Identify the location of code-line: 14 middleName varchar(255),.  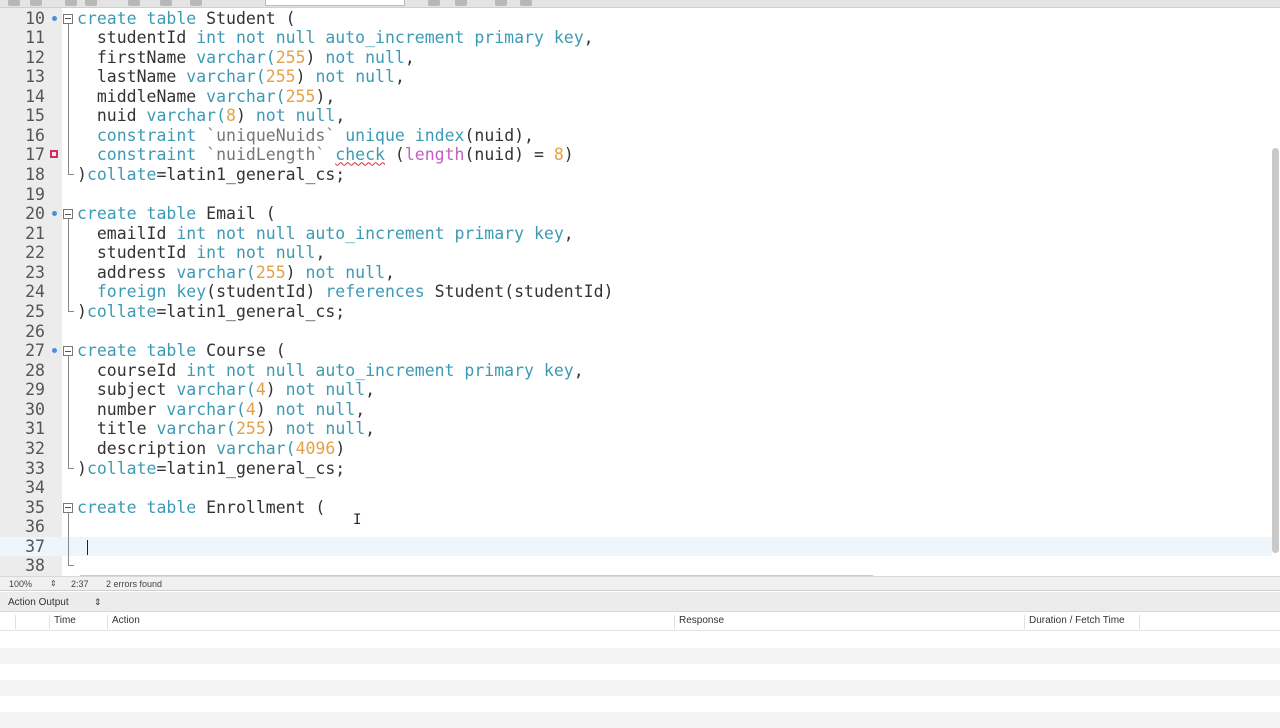
(636, 96).